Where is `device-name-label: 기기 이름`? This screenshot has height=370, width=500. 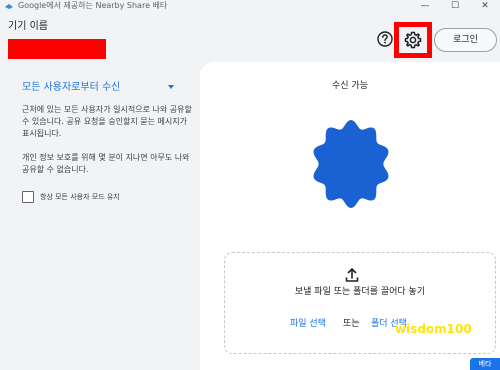
device-name-label: 기기 이름 is located at coordinates (28, 26).